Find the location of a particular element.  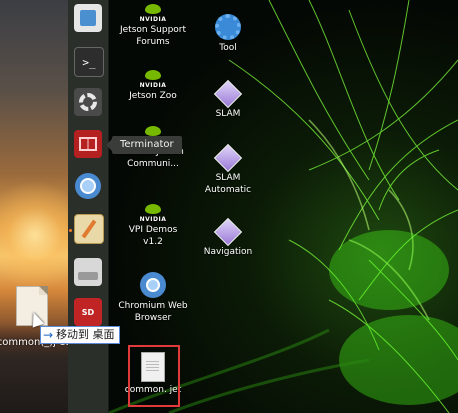

desktop-icon-vpi-demos: NVIDIA VPI Demos v1.2 is located at coordinates (153, 226).